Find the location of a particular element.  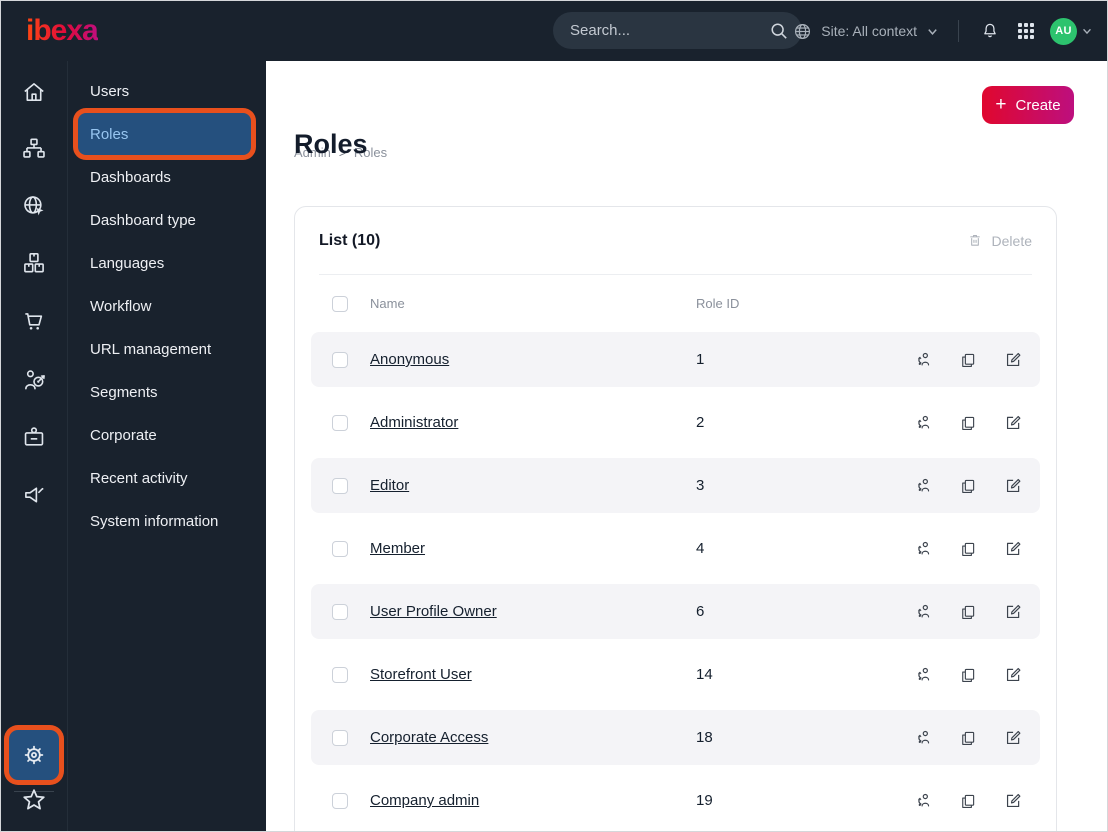

table-row: Company admin 19 is located at coordinates (675, 800).